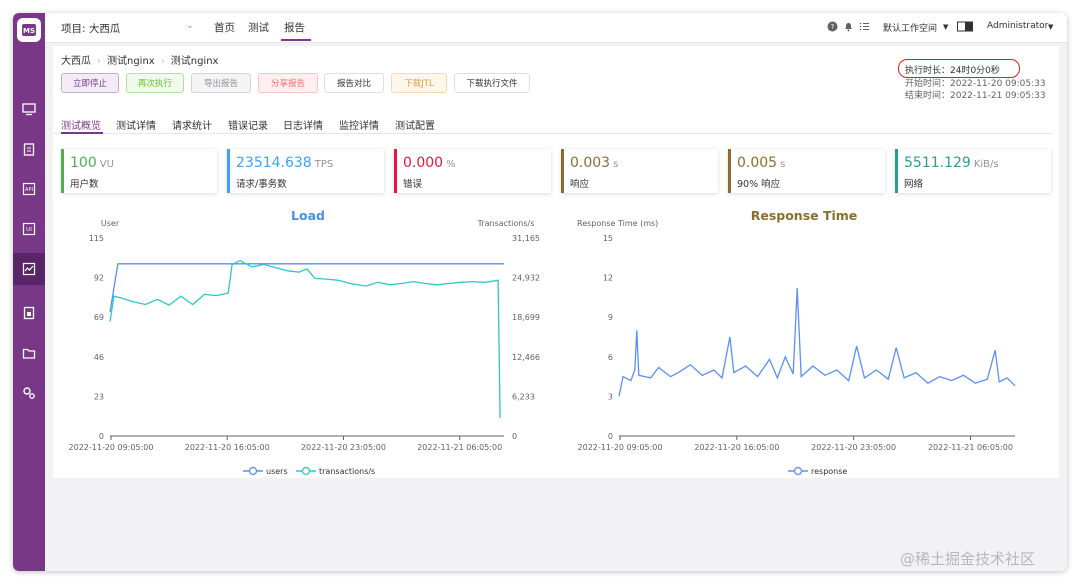  I want to click on export-report-button: 导出报告, so click(221, 83).